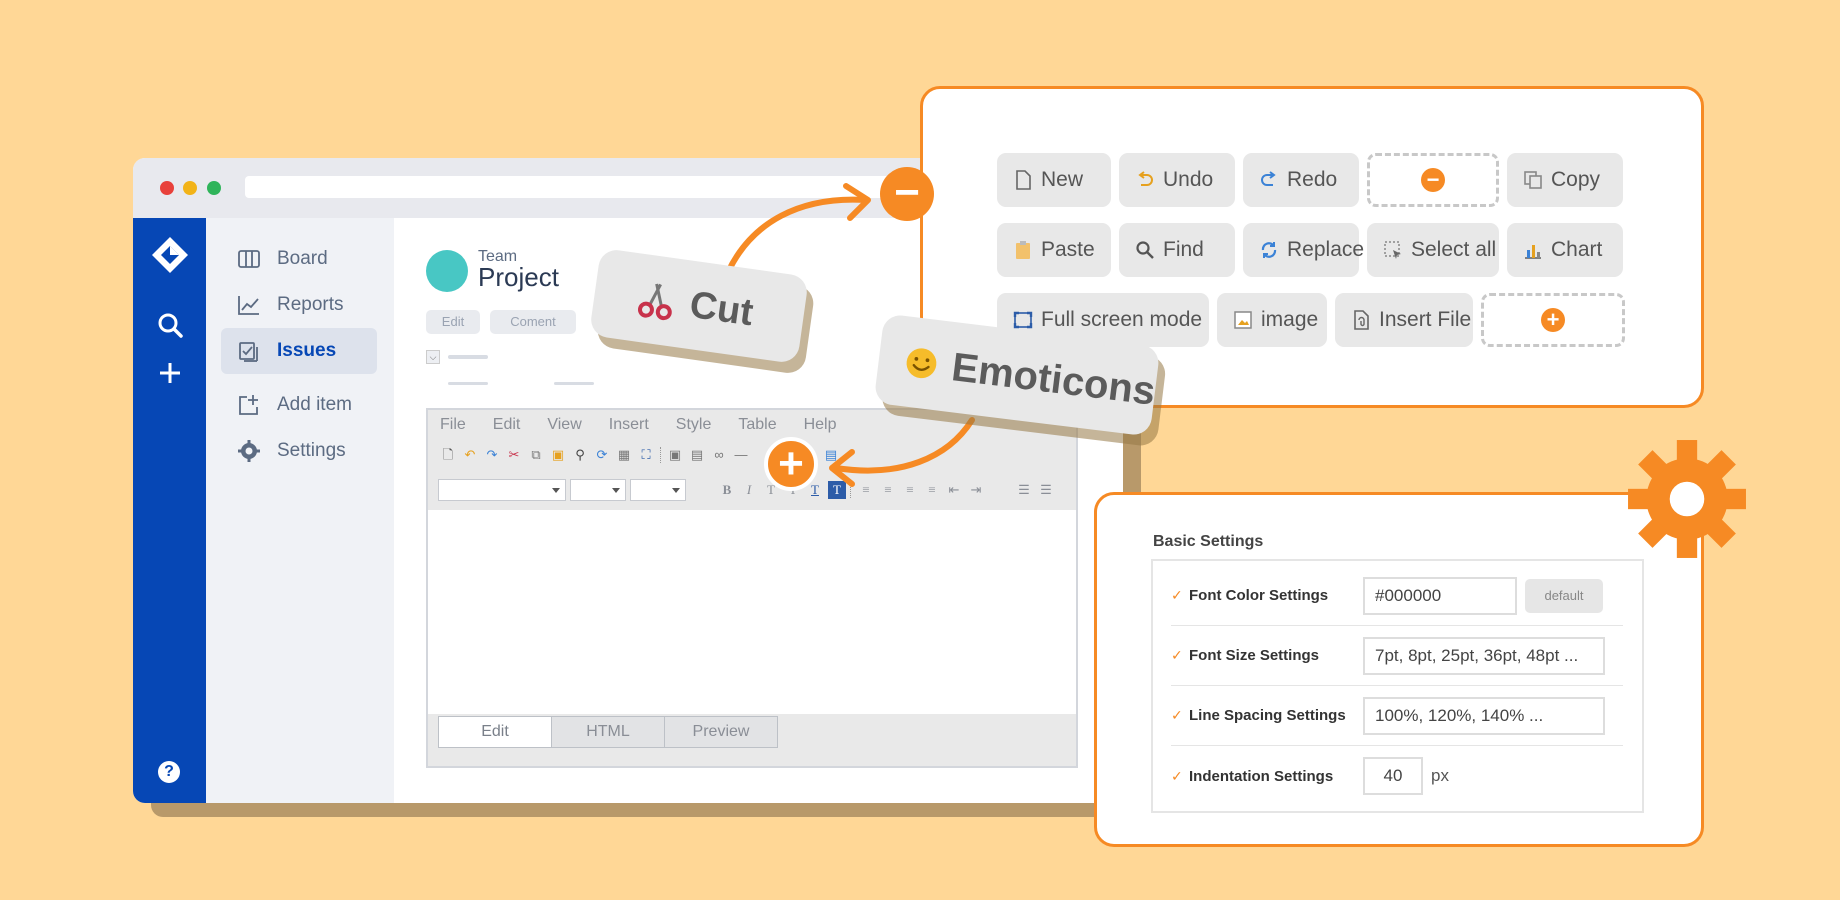 Image resolution: width=1840 pixels, height=900 pixels. What do you see at coordinates (660, 455) in the screenshot?
I see `toolbar-divider` at bounding box center [660, 455].